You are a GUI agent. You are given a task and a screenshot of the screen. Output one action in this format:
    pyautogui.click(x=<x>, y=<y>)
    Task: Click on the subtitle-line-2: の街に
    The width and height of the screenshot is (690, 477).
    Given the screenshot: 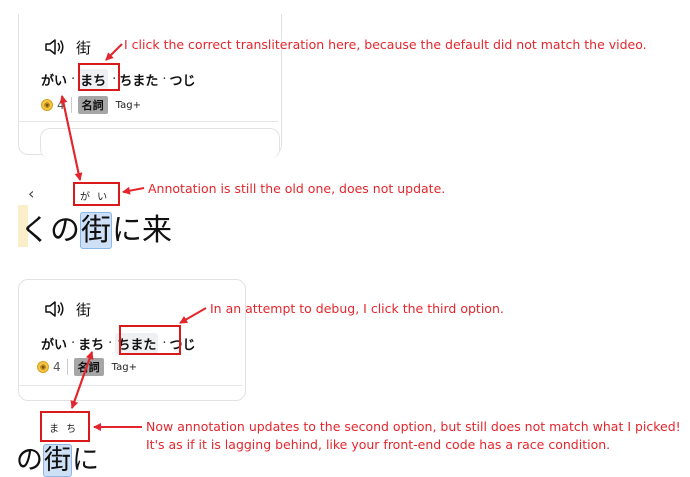 What is the action you would take?
    pyautogui.click(x=57, y=457)
    